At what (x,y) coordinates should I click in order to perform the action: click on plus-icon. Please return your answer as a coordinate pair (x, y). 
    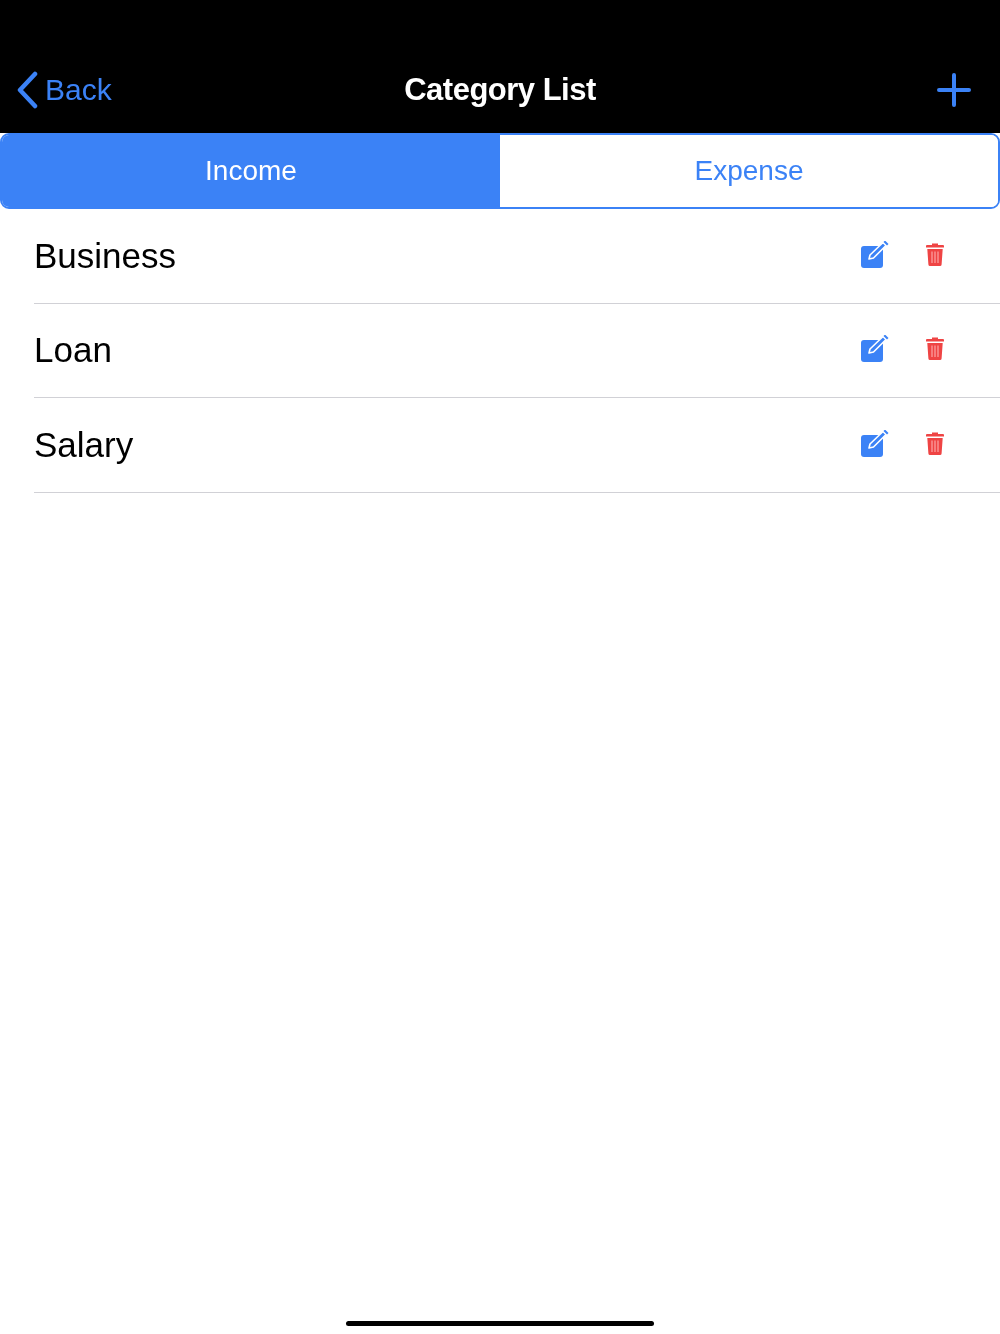
    Looking at the image, I should click on (954, 90).